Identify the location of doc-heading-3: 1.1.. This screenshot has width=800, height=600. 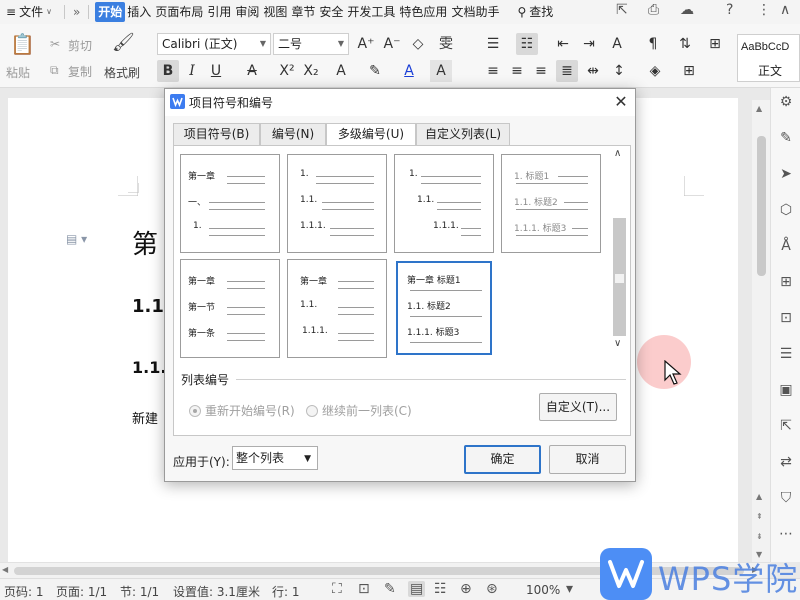
(149, 367).